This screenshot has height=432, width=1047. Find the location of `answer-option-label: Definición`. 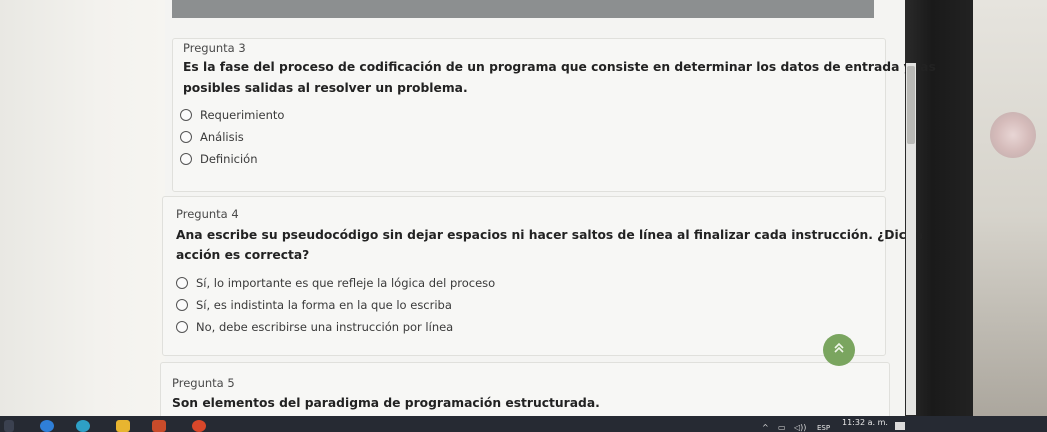

answer-option-label: Definición is located at coordinates (229, 159).